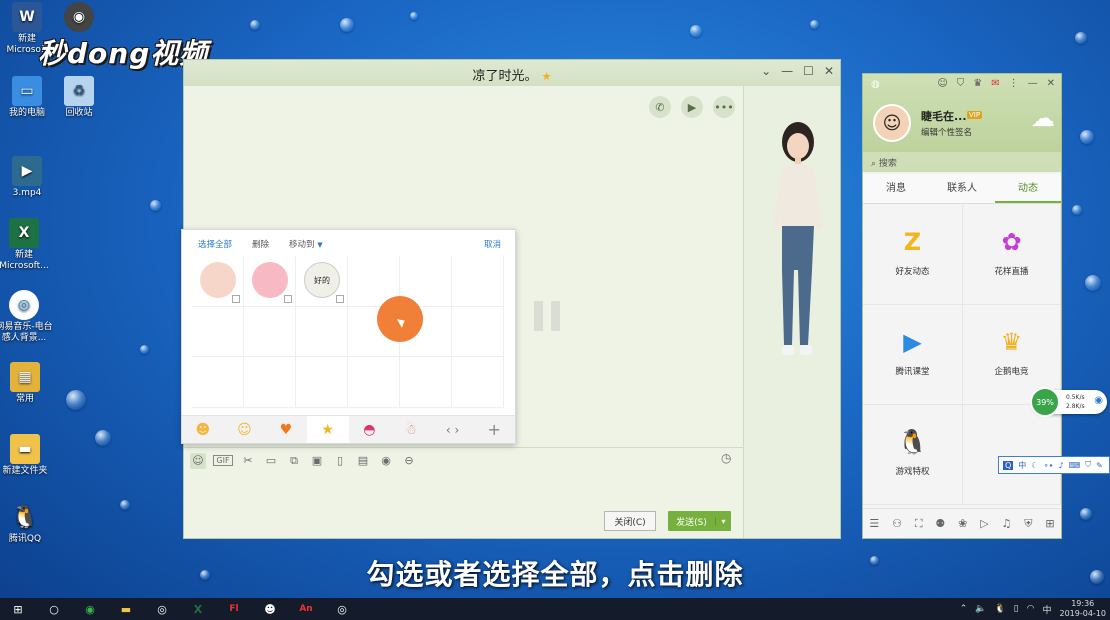 The width and height of the screenshot is (1110, 620). I want to click on chevron-up-icon: ⌃, so click(964, 609).